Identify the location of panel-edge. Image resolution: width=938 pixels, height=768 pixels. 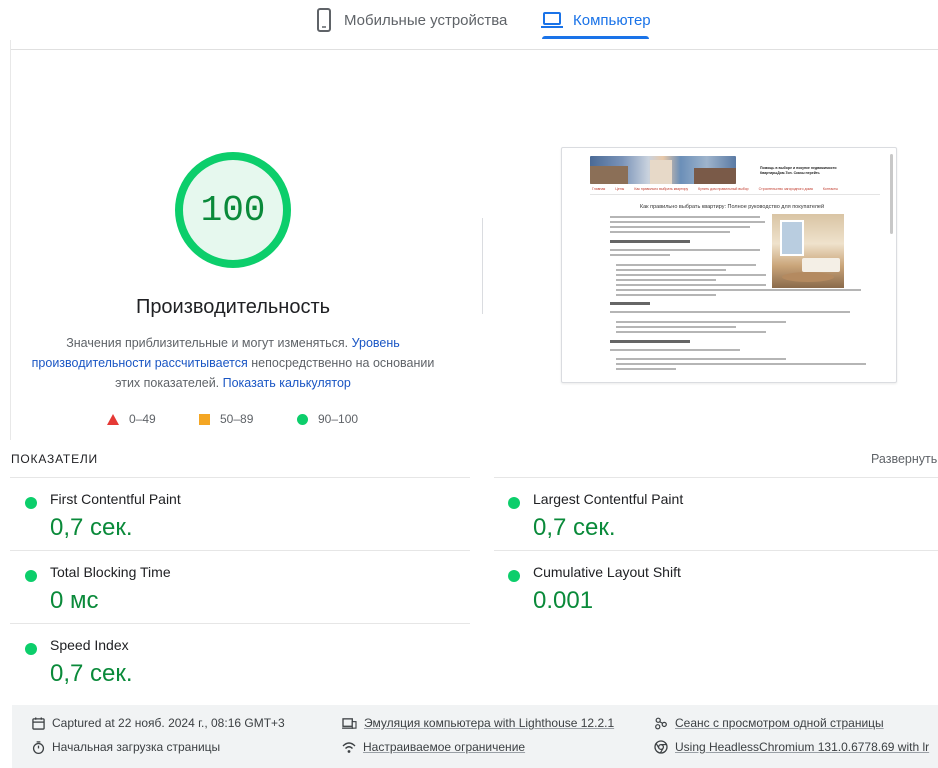
(10, 240).